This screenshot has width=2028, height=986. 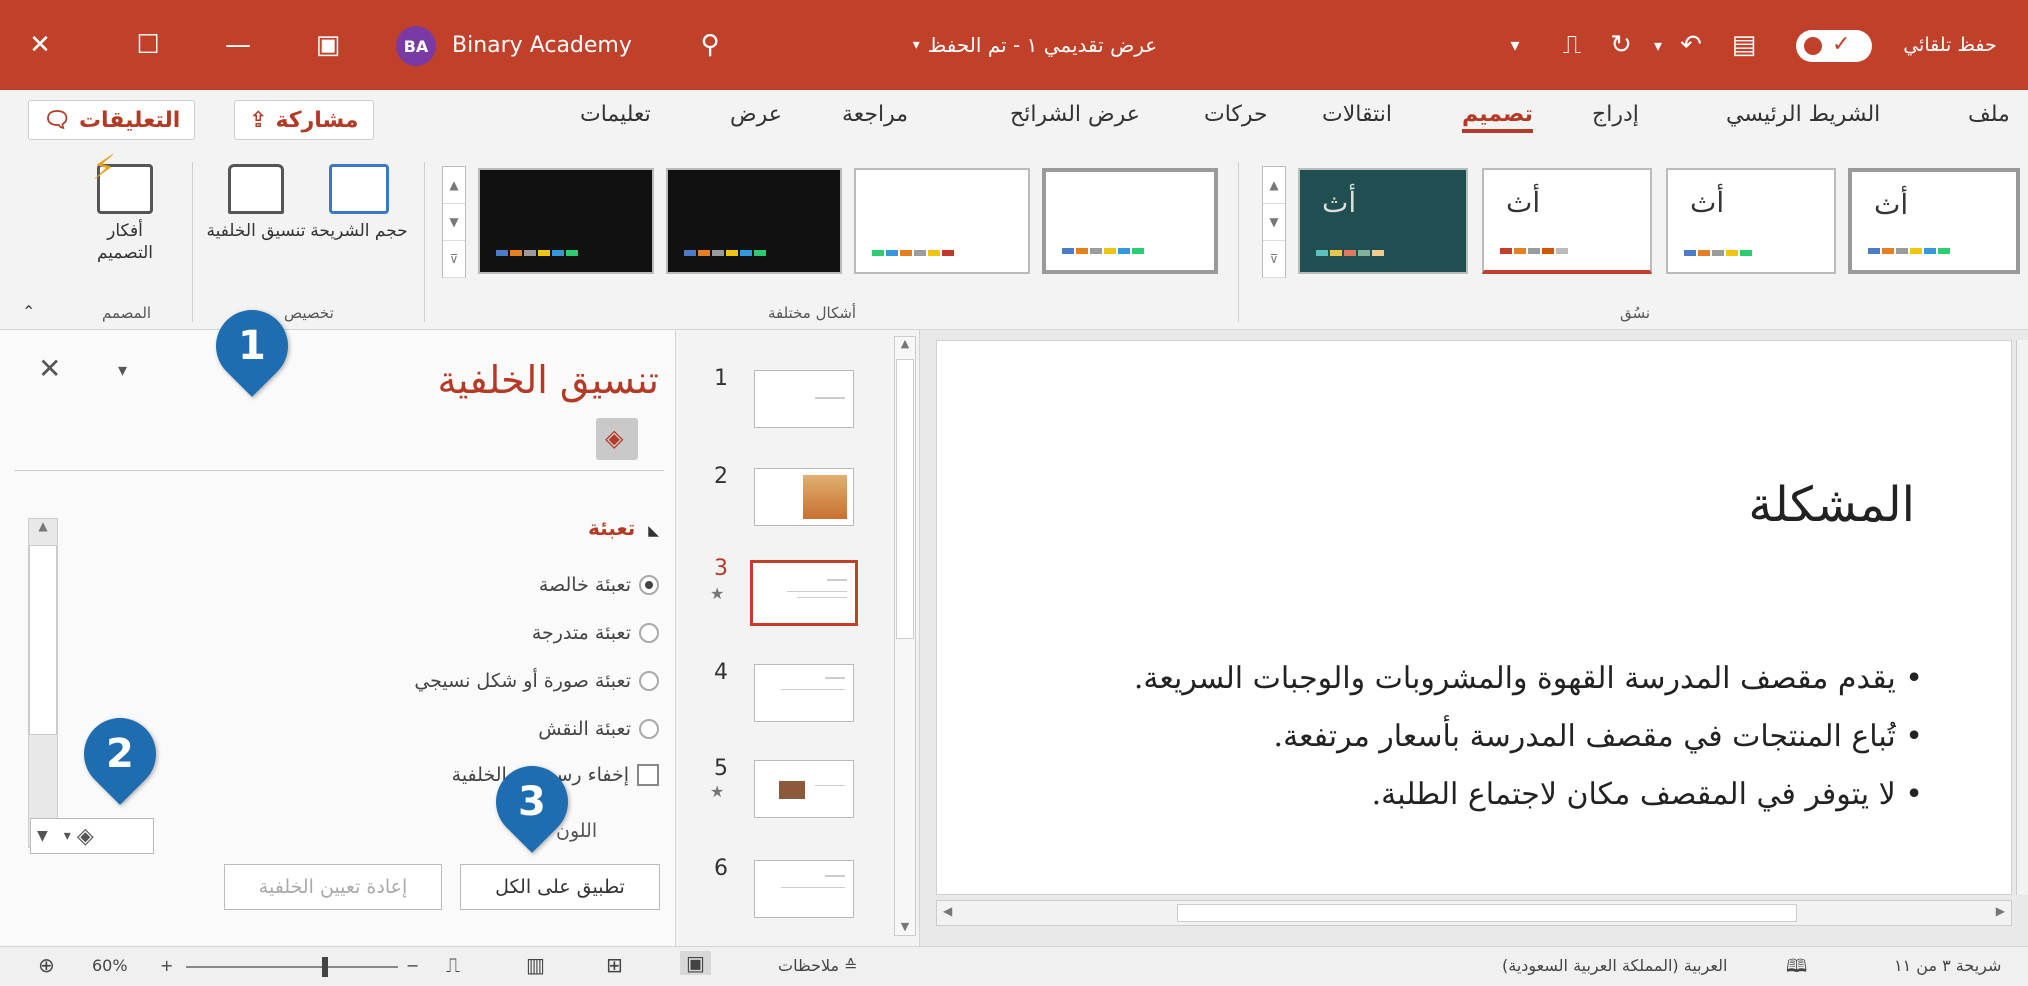 What do you see at coordinates (122, 370) in the screenshot?
I see `pane-options-icon: ▾` at bounding box center [122, 370].